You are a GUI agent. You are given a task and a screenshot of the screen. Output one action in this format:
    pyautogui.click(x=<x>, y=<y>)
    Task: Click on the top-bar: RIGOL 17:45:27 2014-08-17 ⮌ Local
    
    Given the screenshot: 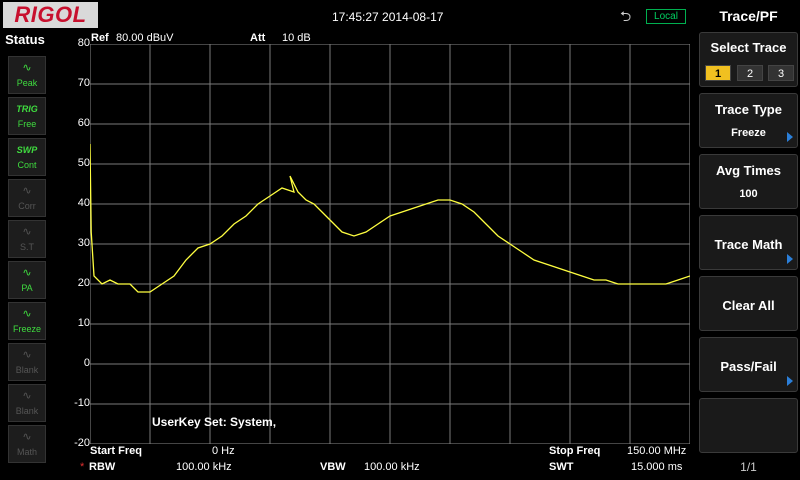 What is the action you would take?
    pyautogui.click(x=348, y=15)
    